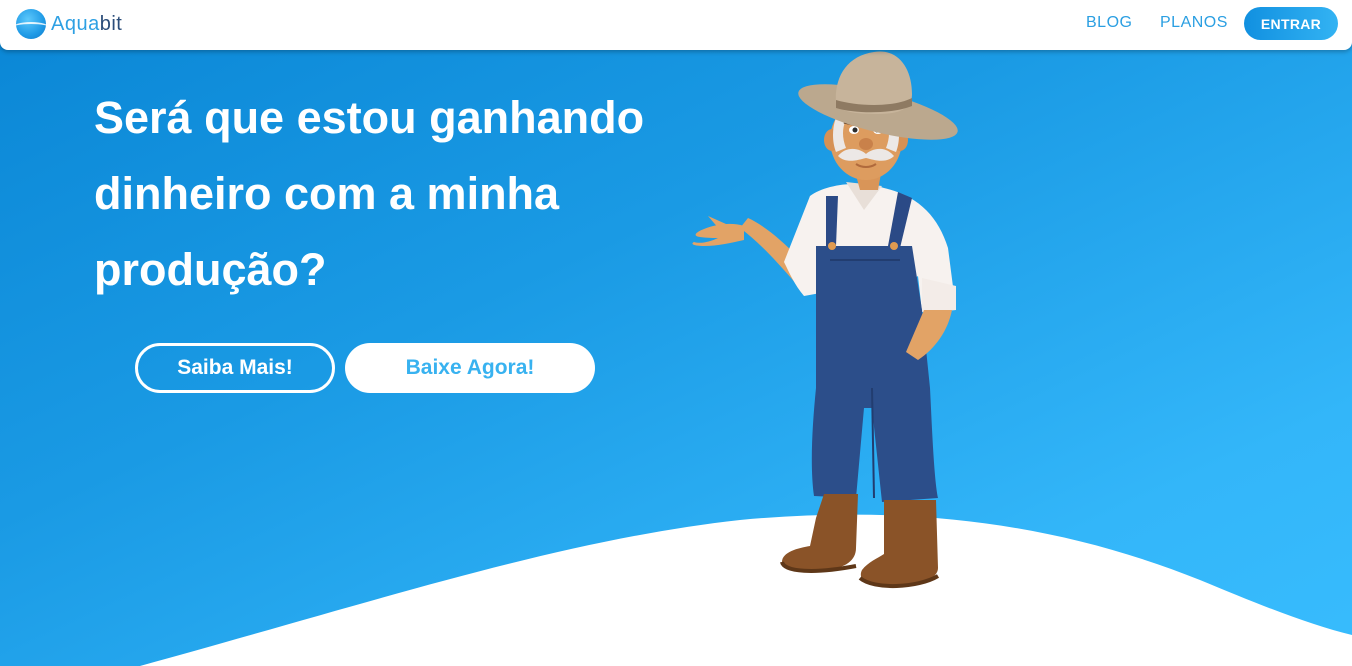 The width and height of the screenshot is (1352, 666). Describe the element at coordinates (111, 23) in the screenshot. I see `brand-name-part2: bit` at that location.